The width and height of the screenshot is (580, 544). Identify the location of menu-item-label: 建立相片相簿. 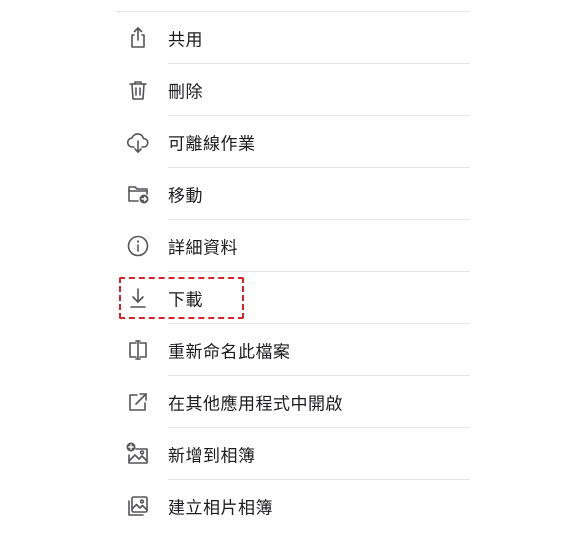
(220, 508).